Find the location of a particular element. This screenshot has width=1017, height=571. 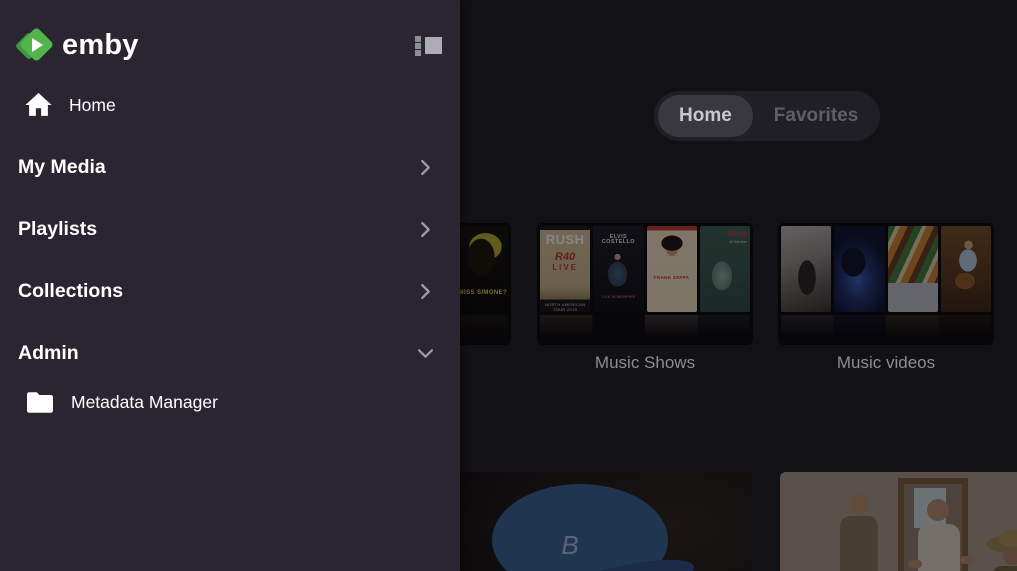

tab-favorites: Favorites is located at coordinates (816, 116).